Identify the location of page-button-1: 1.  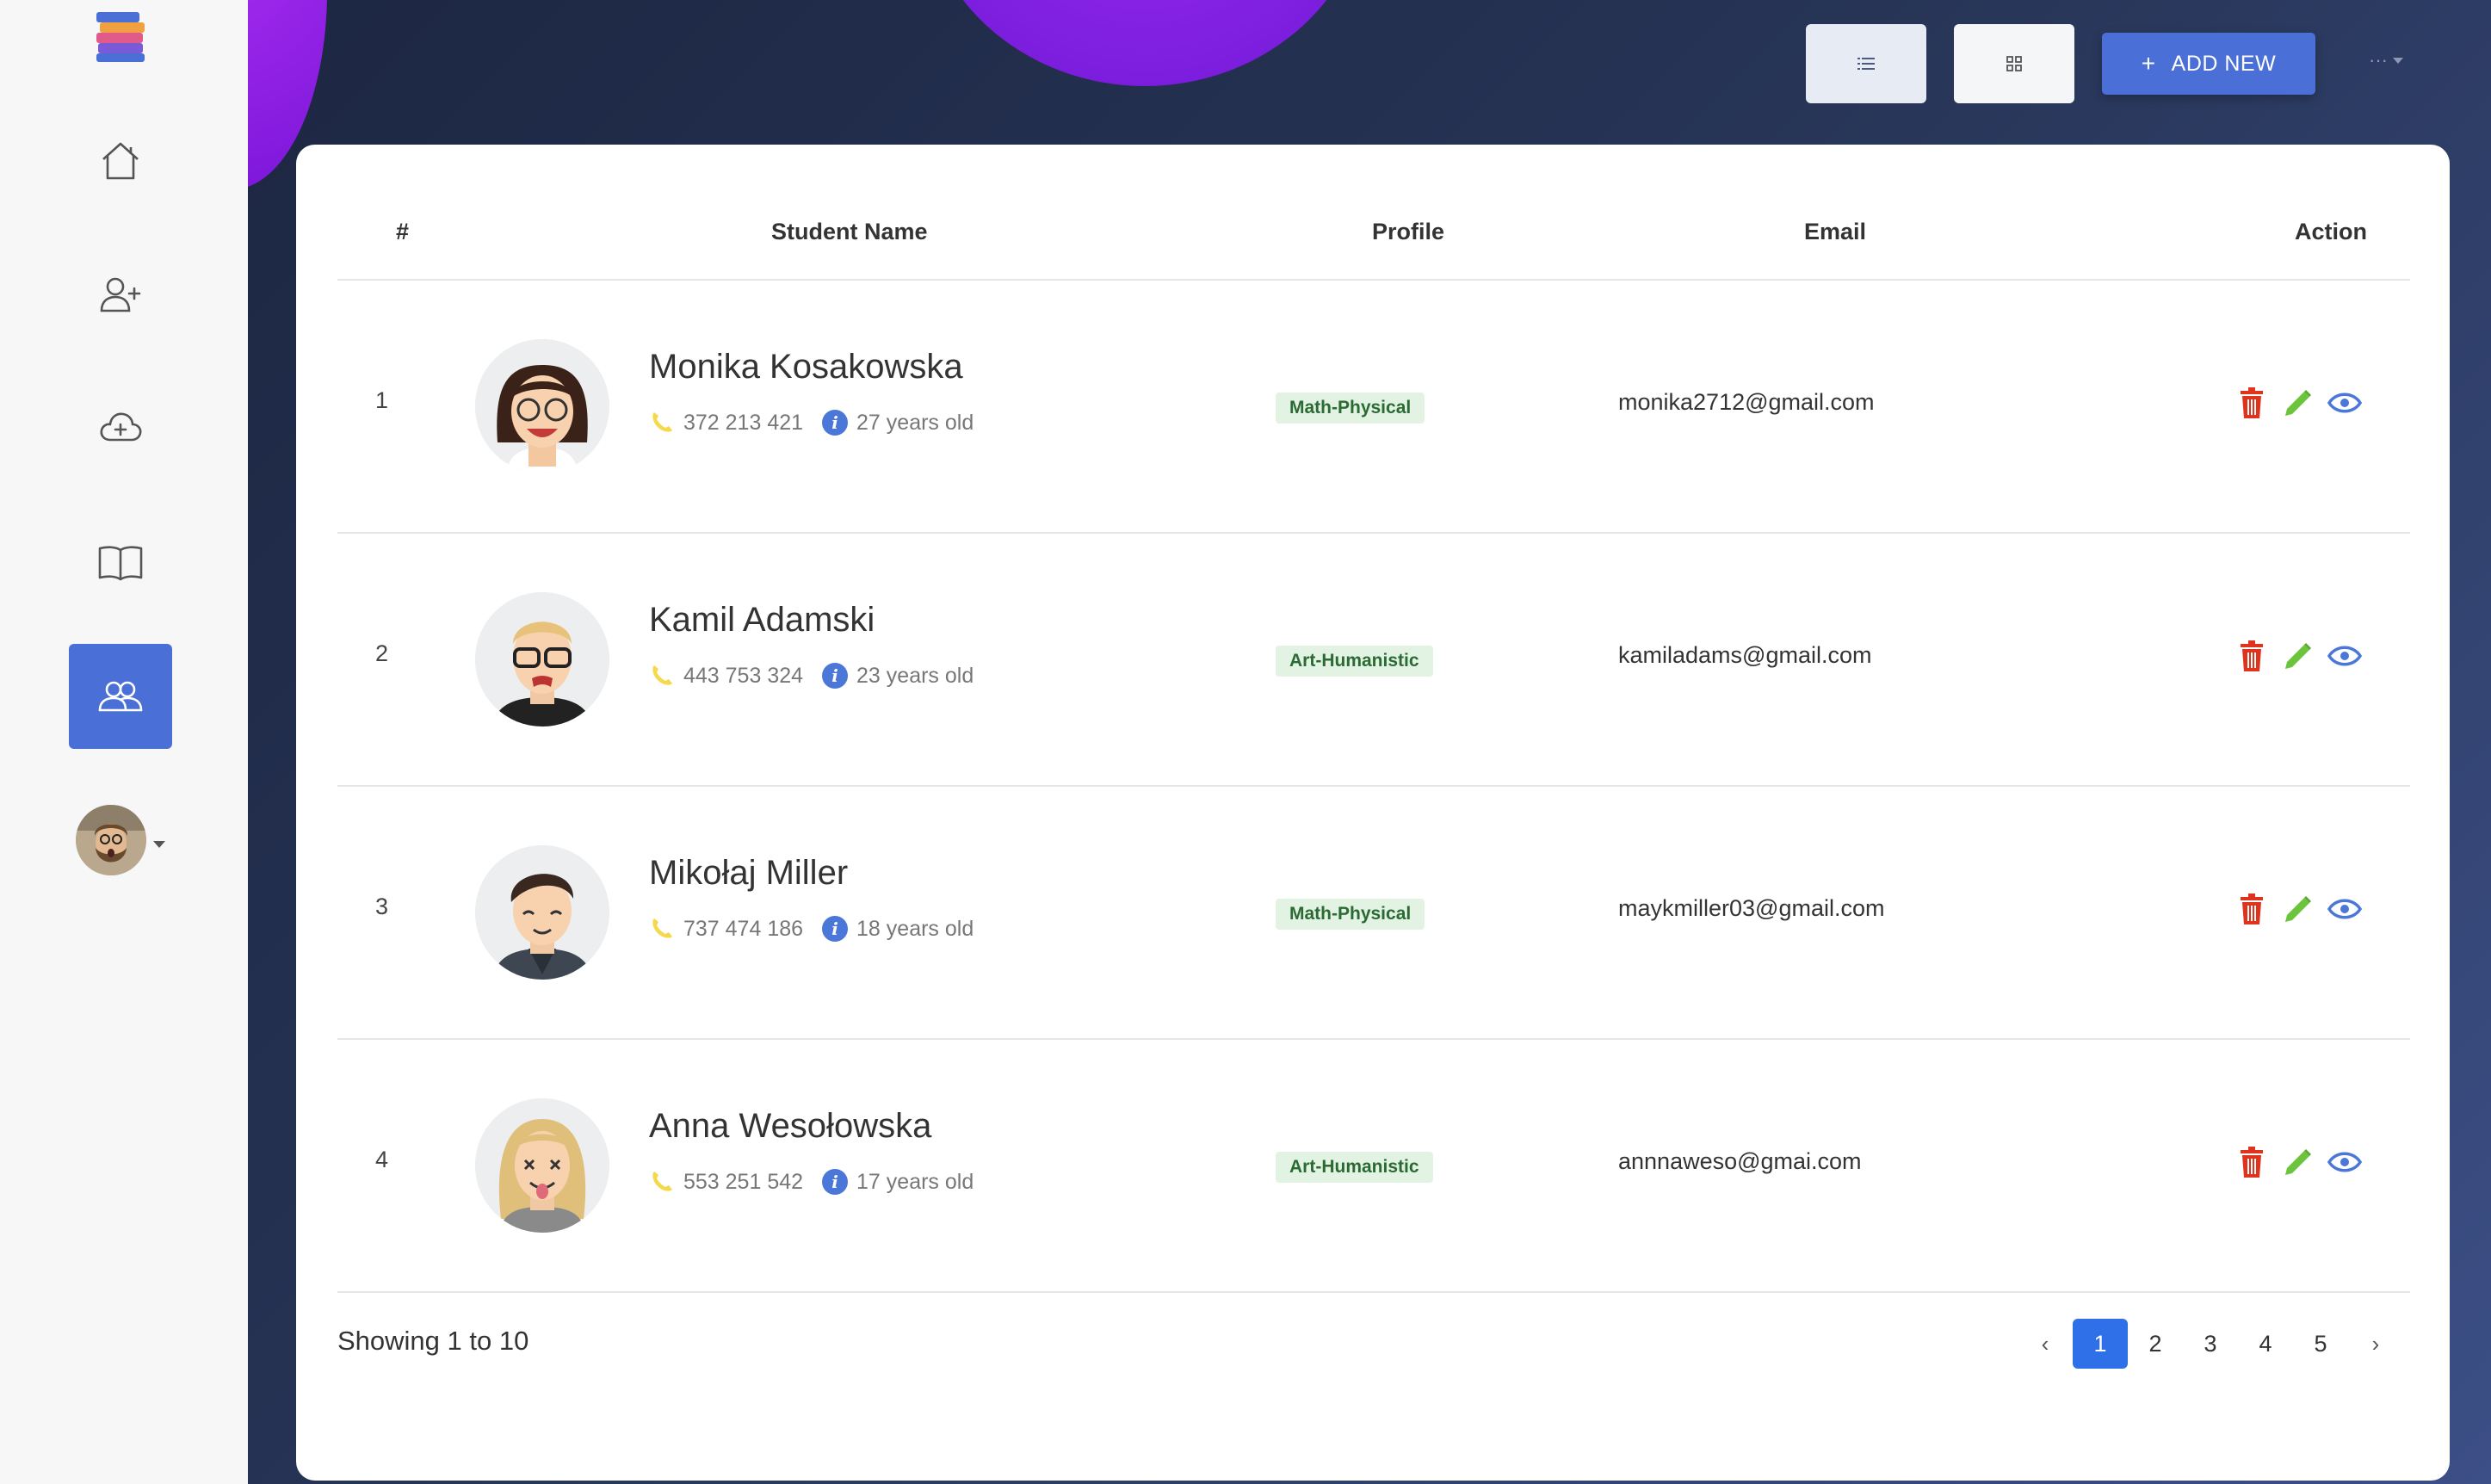
(2100, 1344).